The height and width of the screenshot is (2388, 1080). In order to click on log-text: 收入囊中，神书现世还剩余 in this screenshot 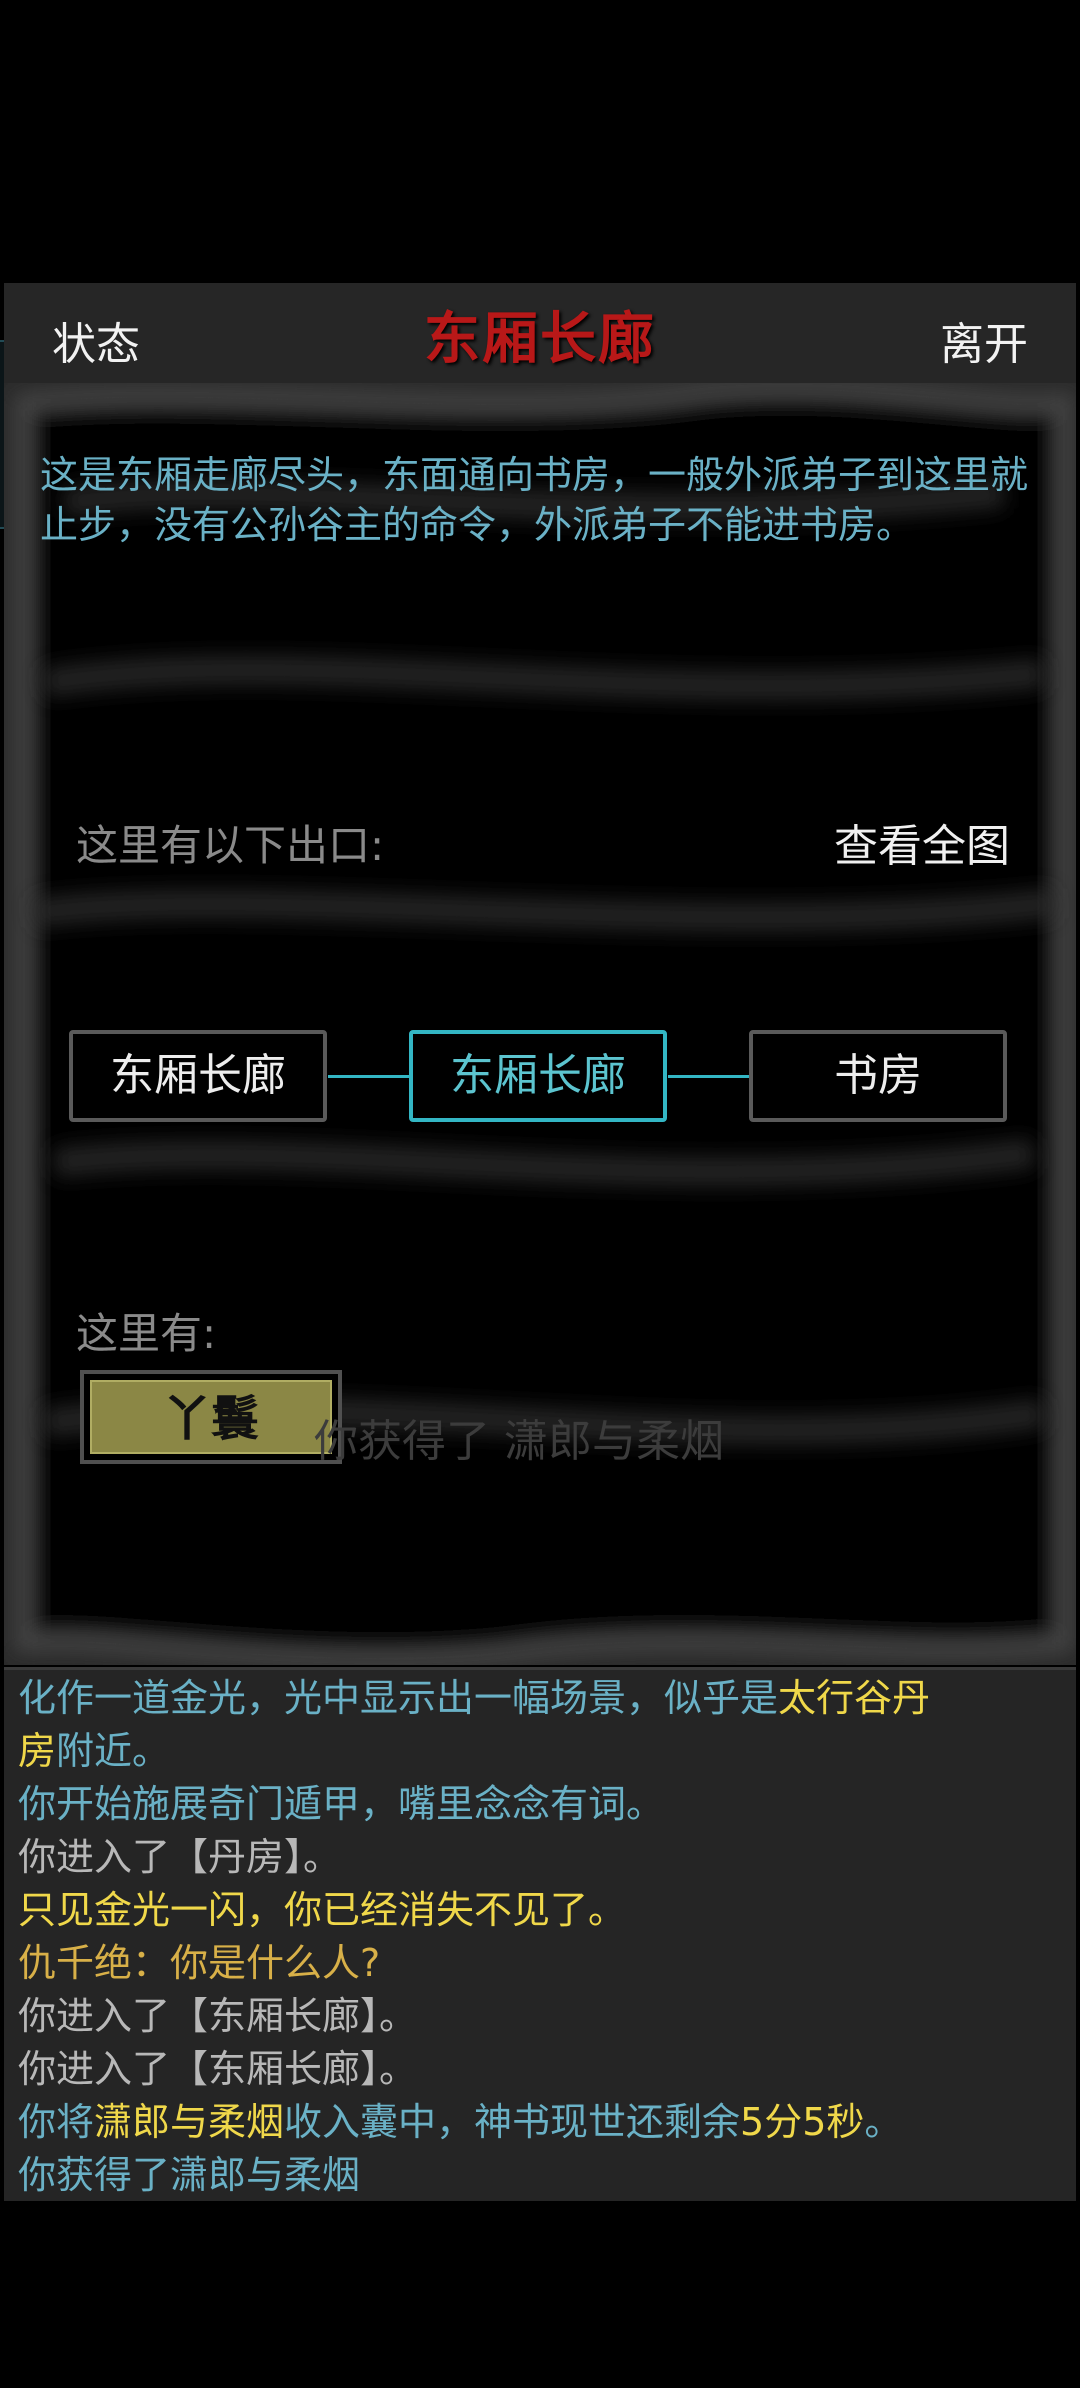, I will do `click(512, 2122)`.